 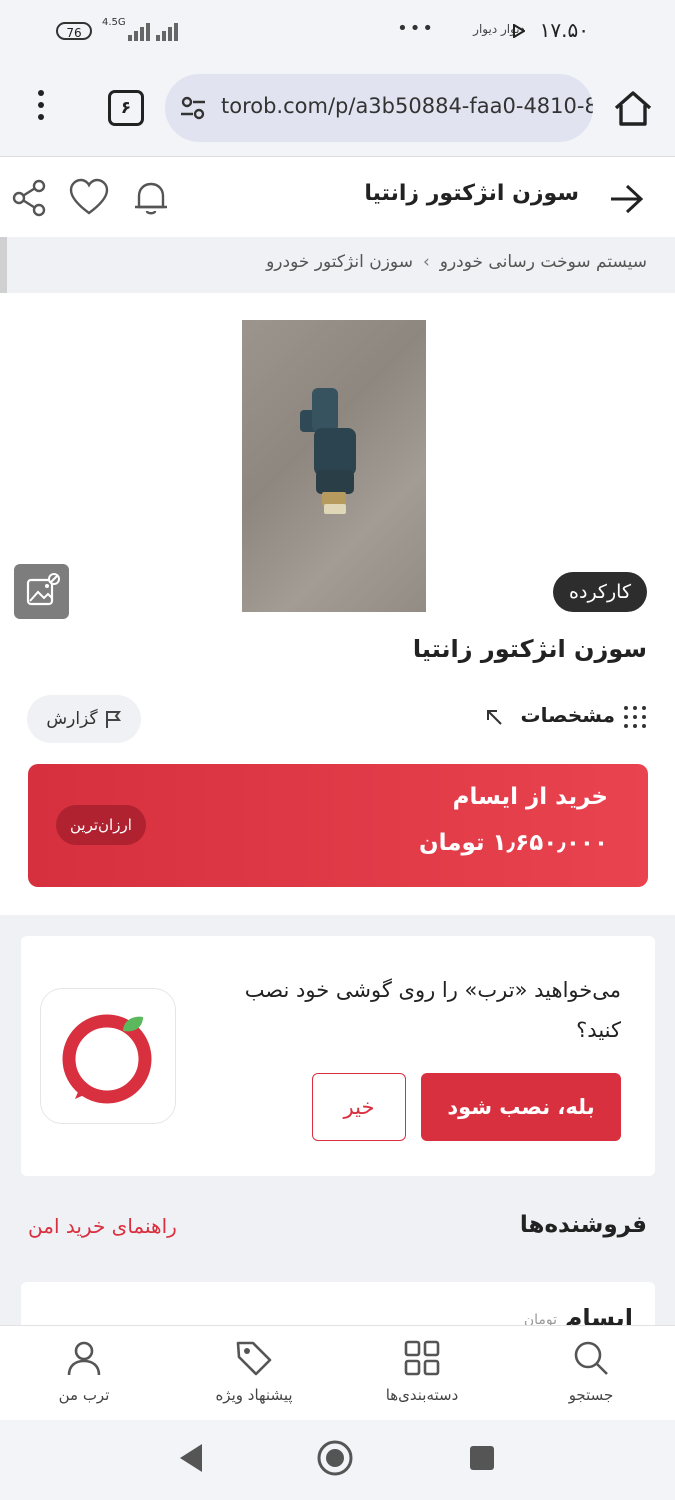 I want to click on home-icon, so click(x=633, y=109).